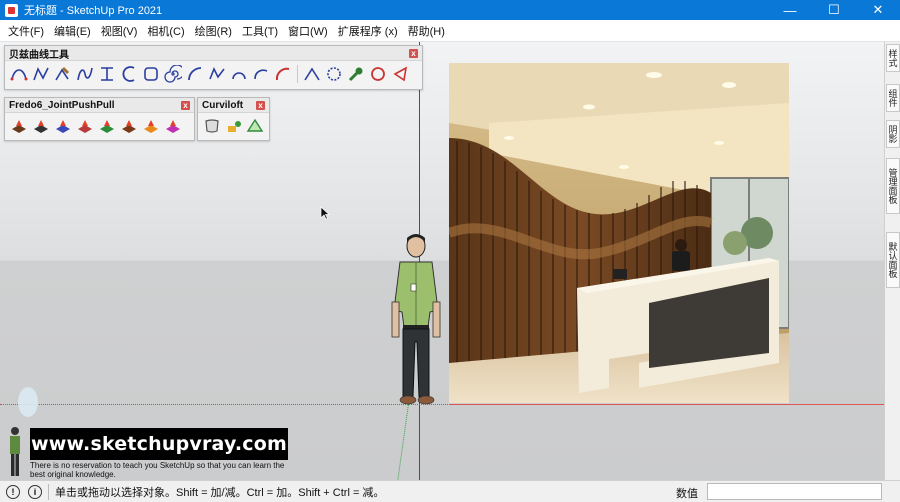 Image resolution: width=900 pixels, height=502 pixels. Describe the element at coordinates (239, 74) in the screenshot. I see `half-arc-icon` at that location.